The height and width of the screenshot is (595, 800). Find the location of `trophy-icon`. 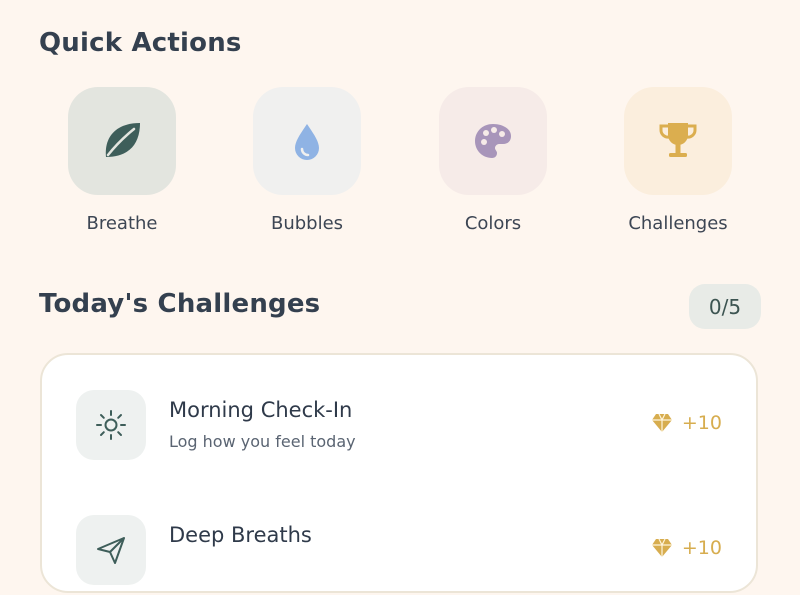

trophy-icon is located at coordinates (678, 140).